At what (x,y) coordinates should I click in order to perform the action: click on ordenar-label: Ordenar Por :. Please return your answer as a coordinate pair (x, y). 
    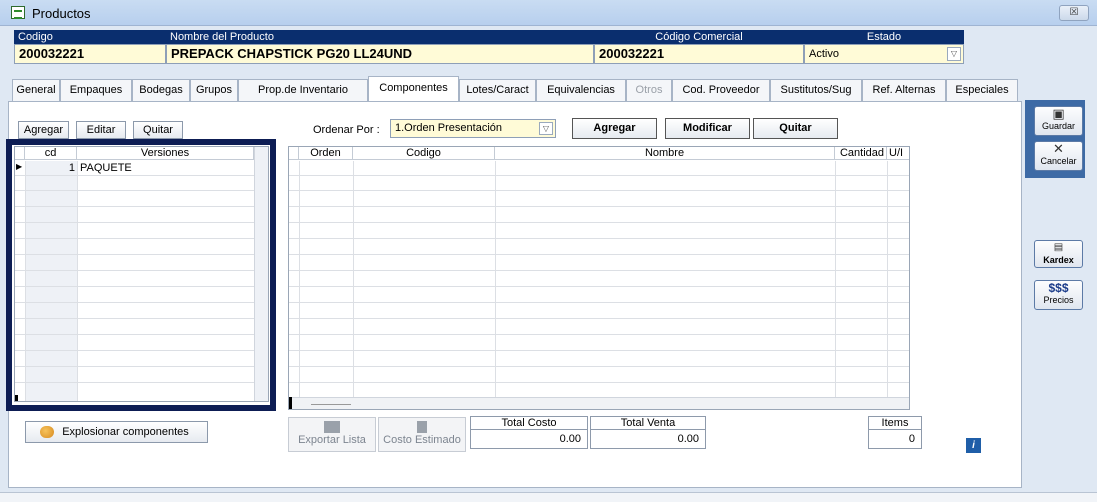
    Looking at the image, I should click on (346, 130).